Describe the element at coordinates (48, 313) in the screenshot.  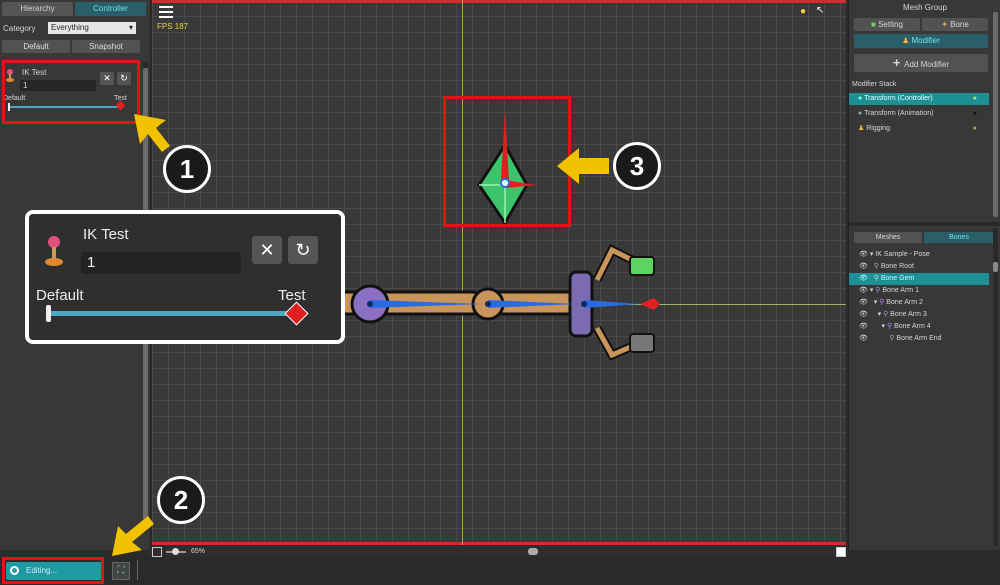
I see `zoomed-slider-start-handle` at that location.